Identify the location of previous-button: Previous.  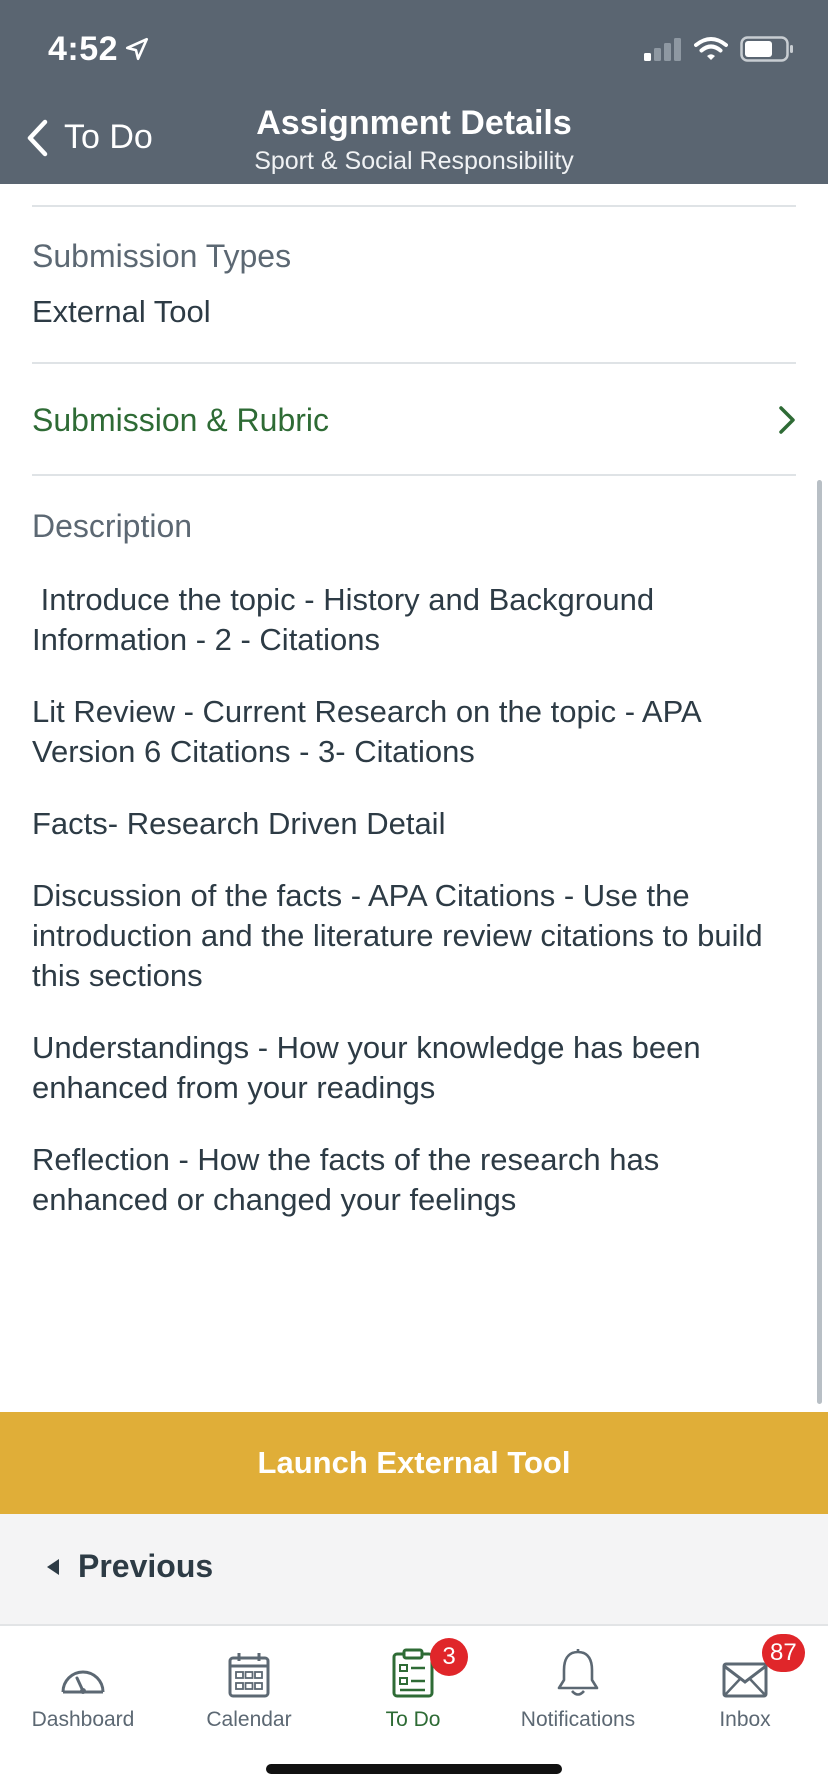
(129, 1566).